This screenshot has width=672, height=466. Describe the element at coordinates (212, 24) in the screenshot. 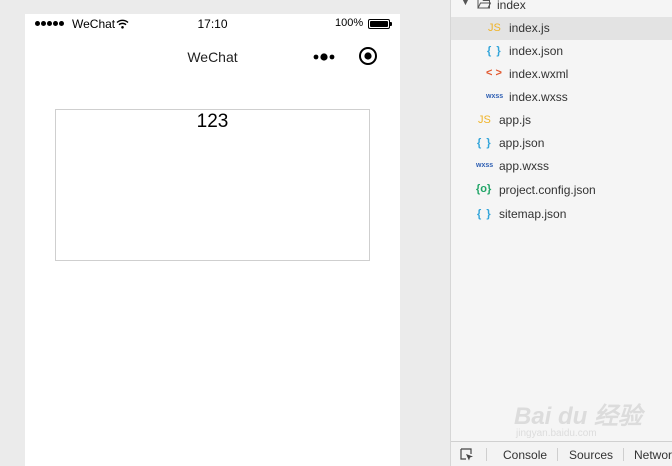

I see `status-bar: WeChat 17:10 100%` at that location.